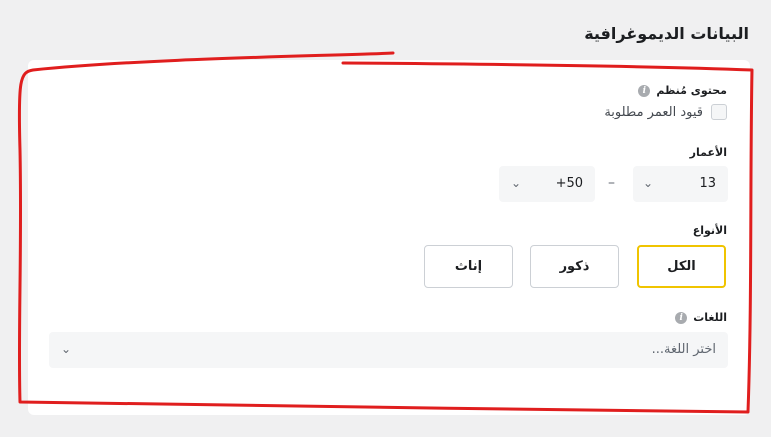 The image size is (771, 437). What do you see at coordinates (666, 33) in the screenshot?
I see `page-title: البيانات الديموغرافية` at bounding box center [666, 33].